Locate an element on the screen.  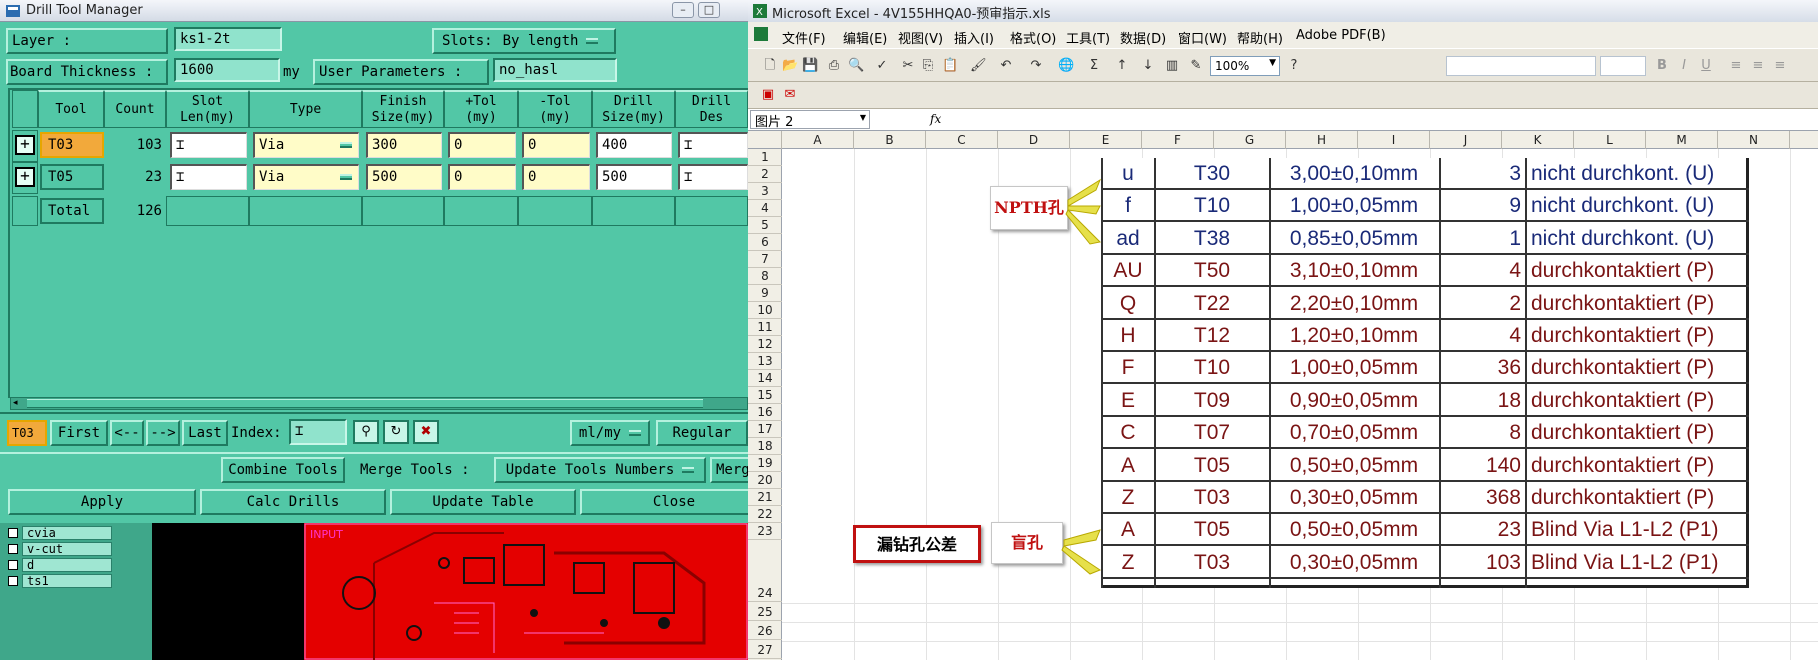
pdf-mail-icon: ✉ is located at coordinates (790, 95).